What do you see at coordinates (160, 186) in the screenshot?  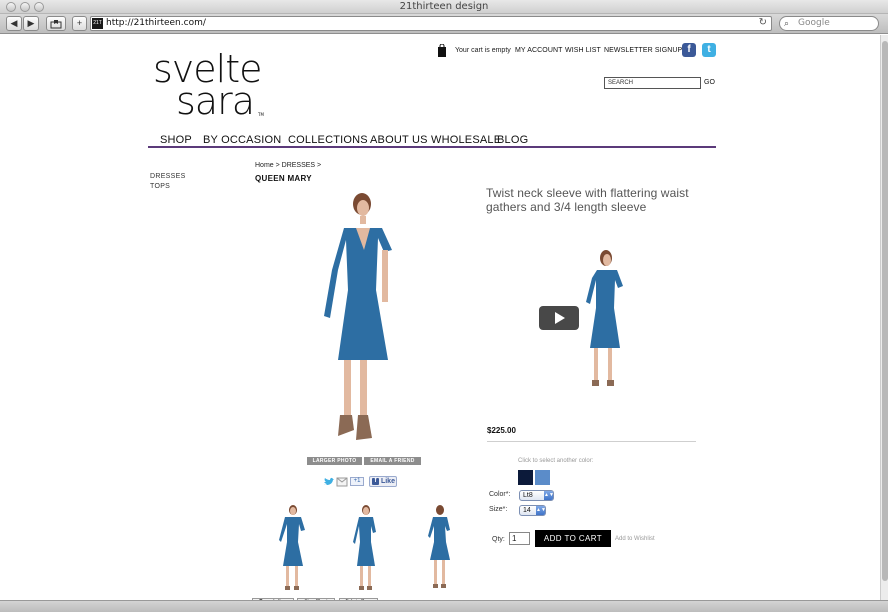 I see `category-tops: TOPS` at bounding box center [160, 186].